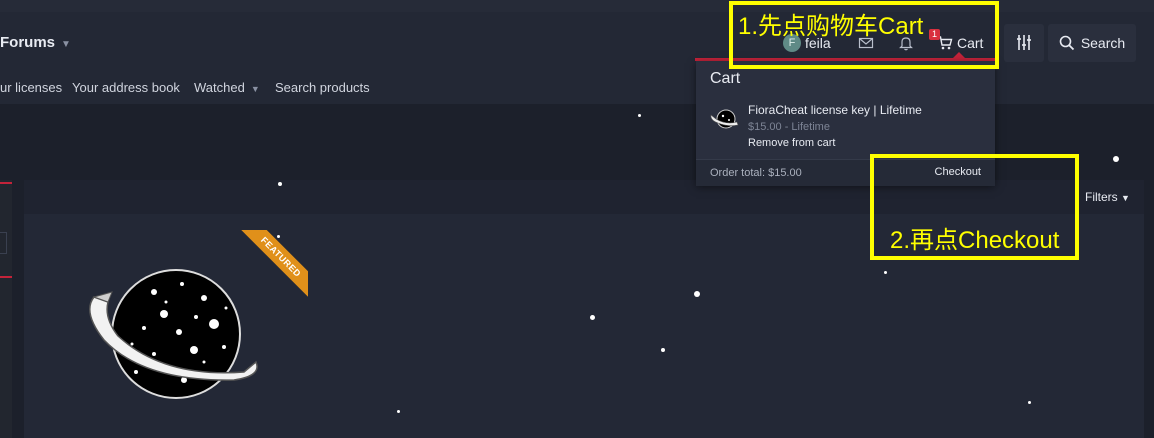  I want to click on filters-label: Filters, so click(1101, 197).